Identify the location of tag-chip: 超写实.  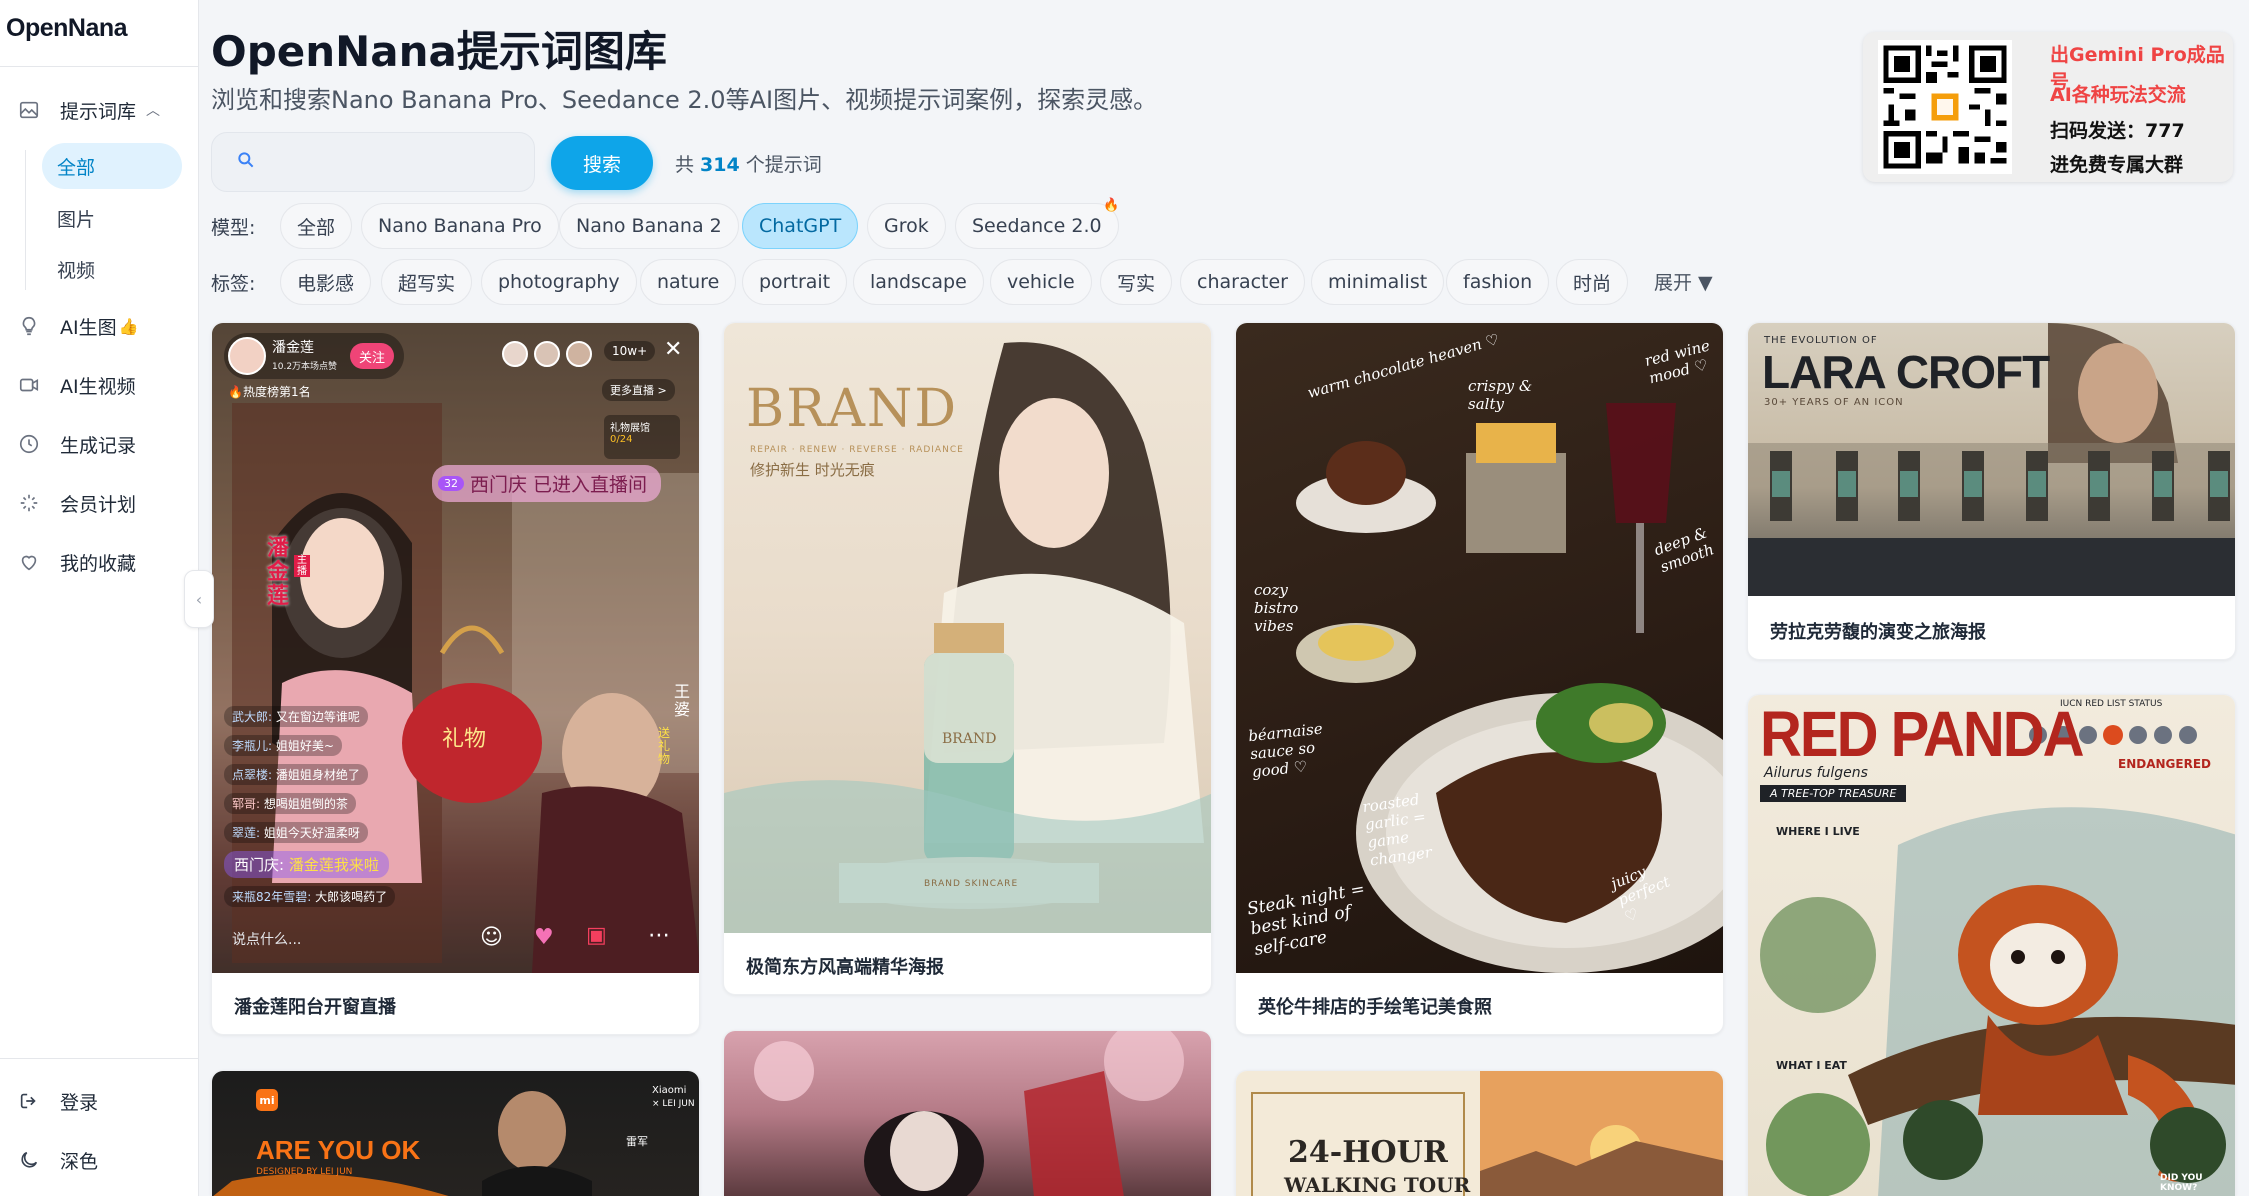
(427, 282).